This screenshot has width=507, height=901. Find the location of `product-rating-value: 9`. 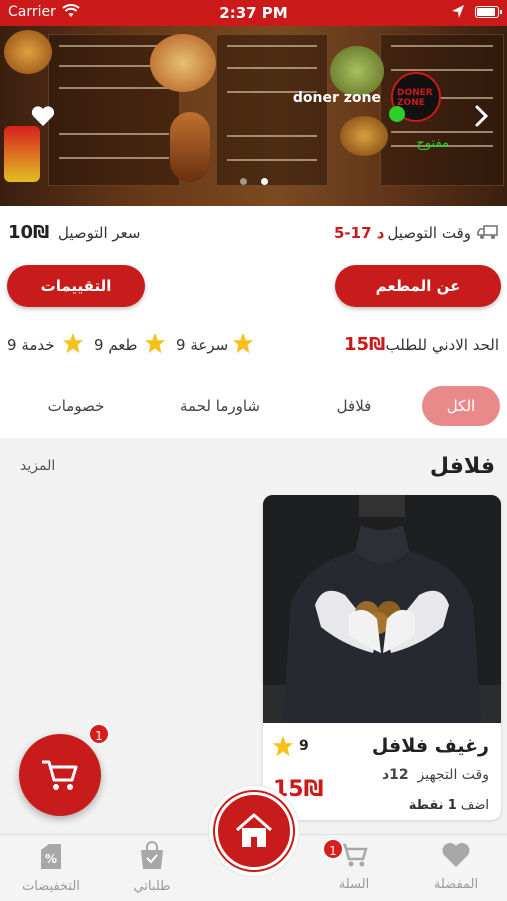

product-rating-value: 9 is located at coordinates (304, 746).